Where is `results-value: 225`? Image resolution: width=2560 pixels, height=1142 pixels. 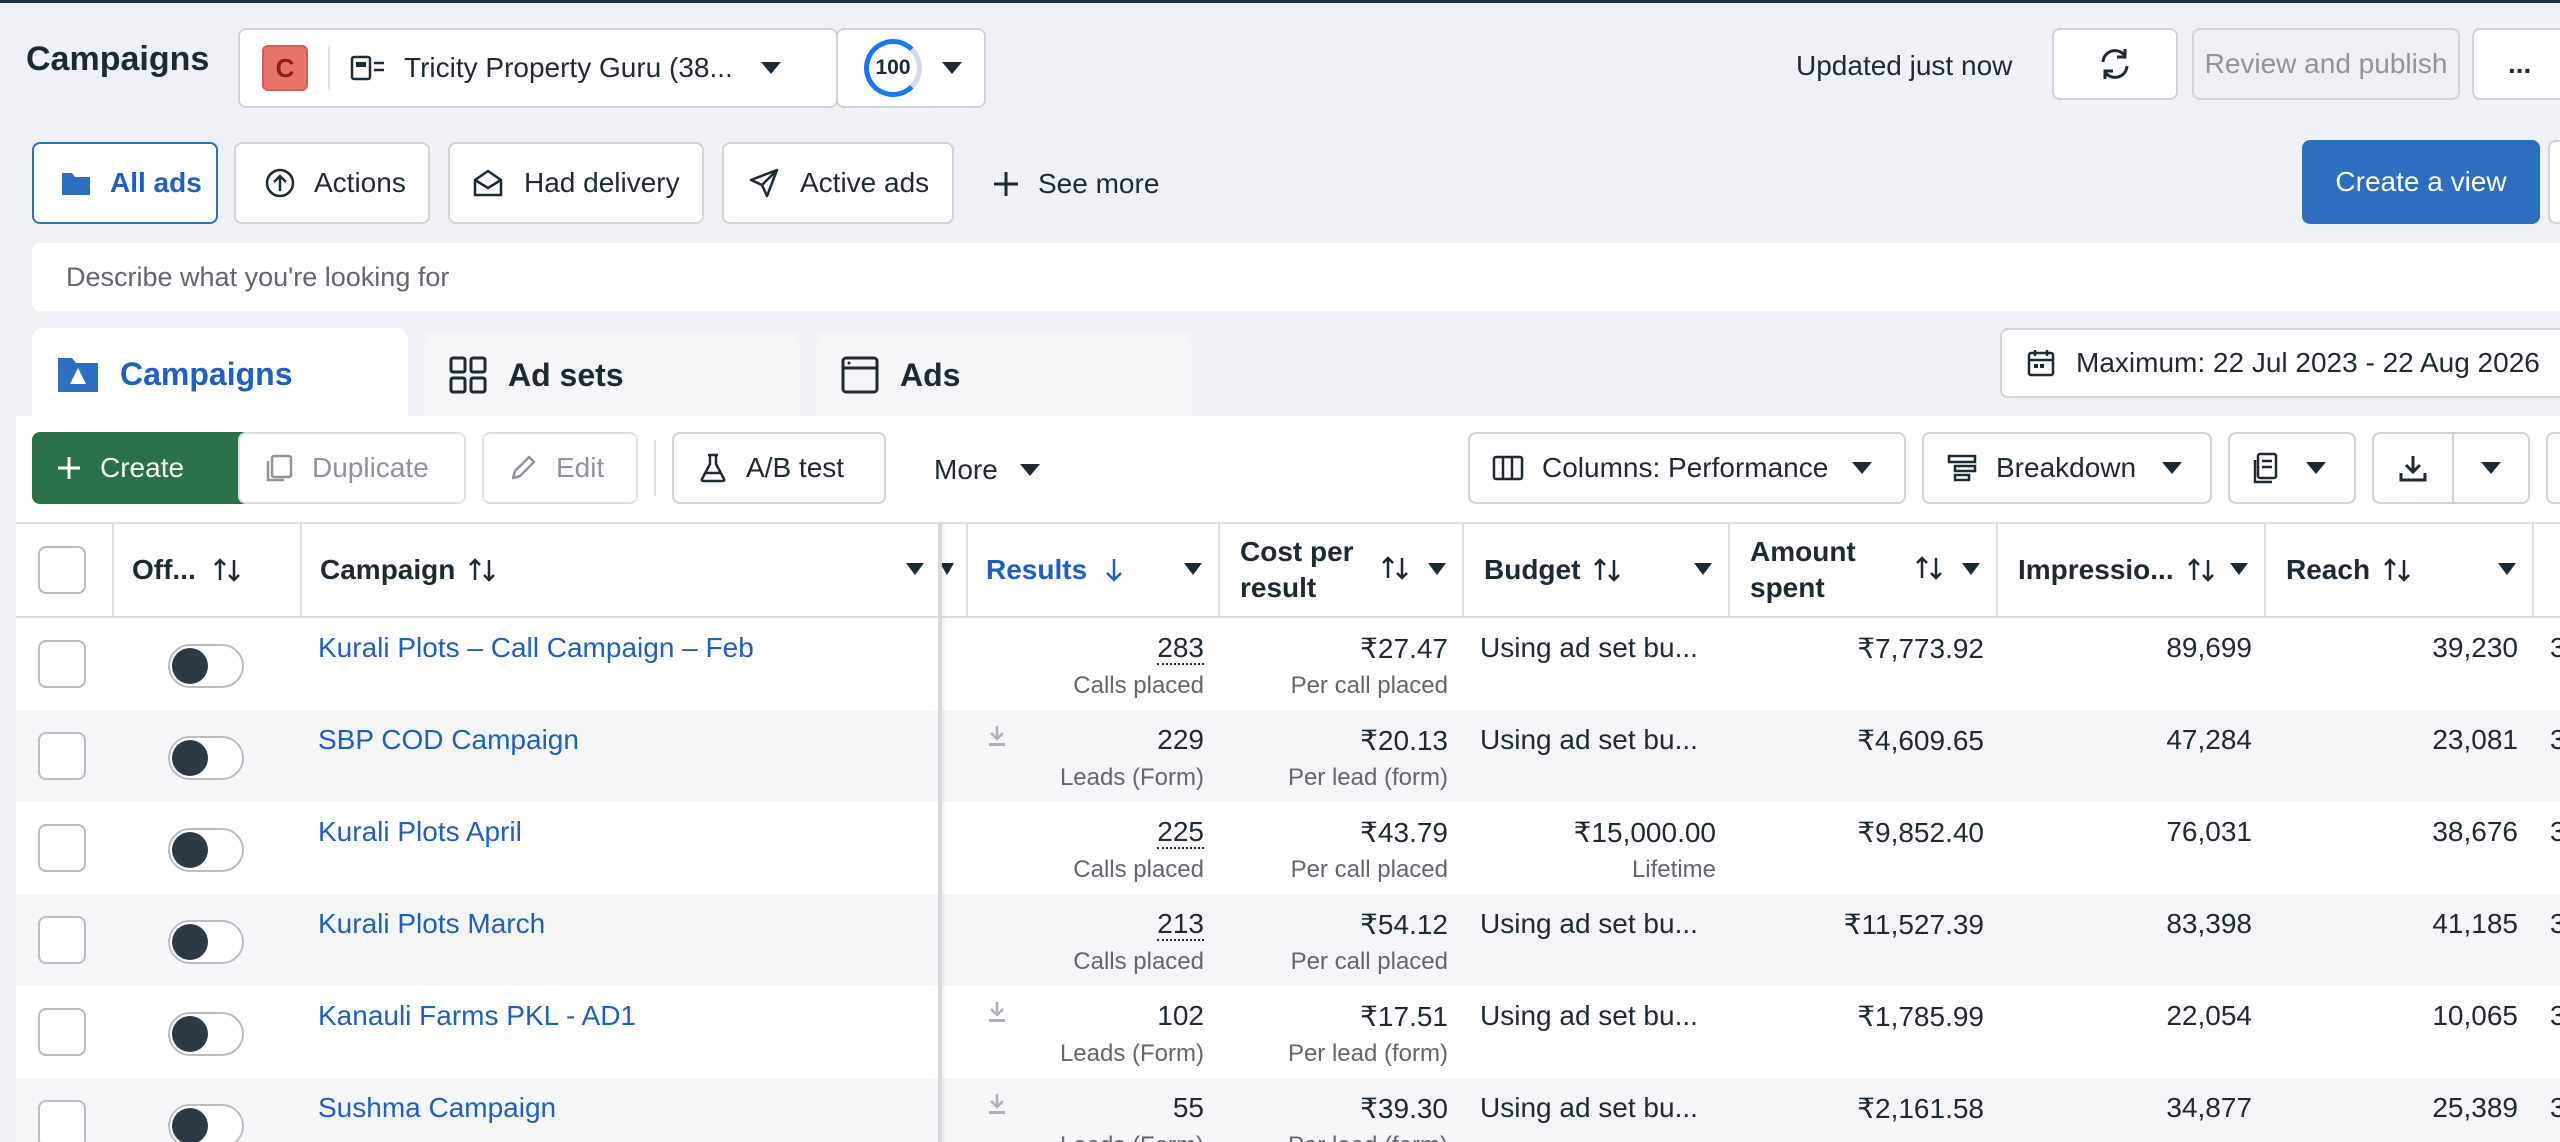
results-value: 225 is located at coordinates (1180, 832).